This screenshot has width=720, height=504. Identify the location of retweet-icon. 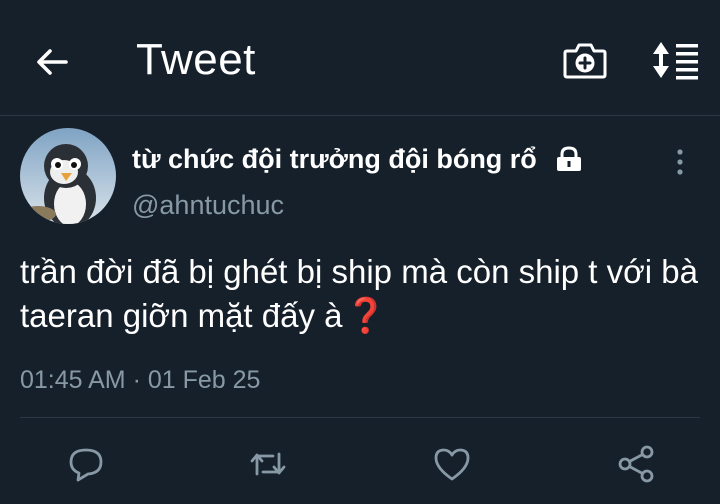
(268, 464).